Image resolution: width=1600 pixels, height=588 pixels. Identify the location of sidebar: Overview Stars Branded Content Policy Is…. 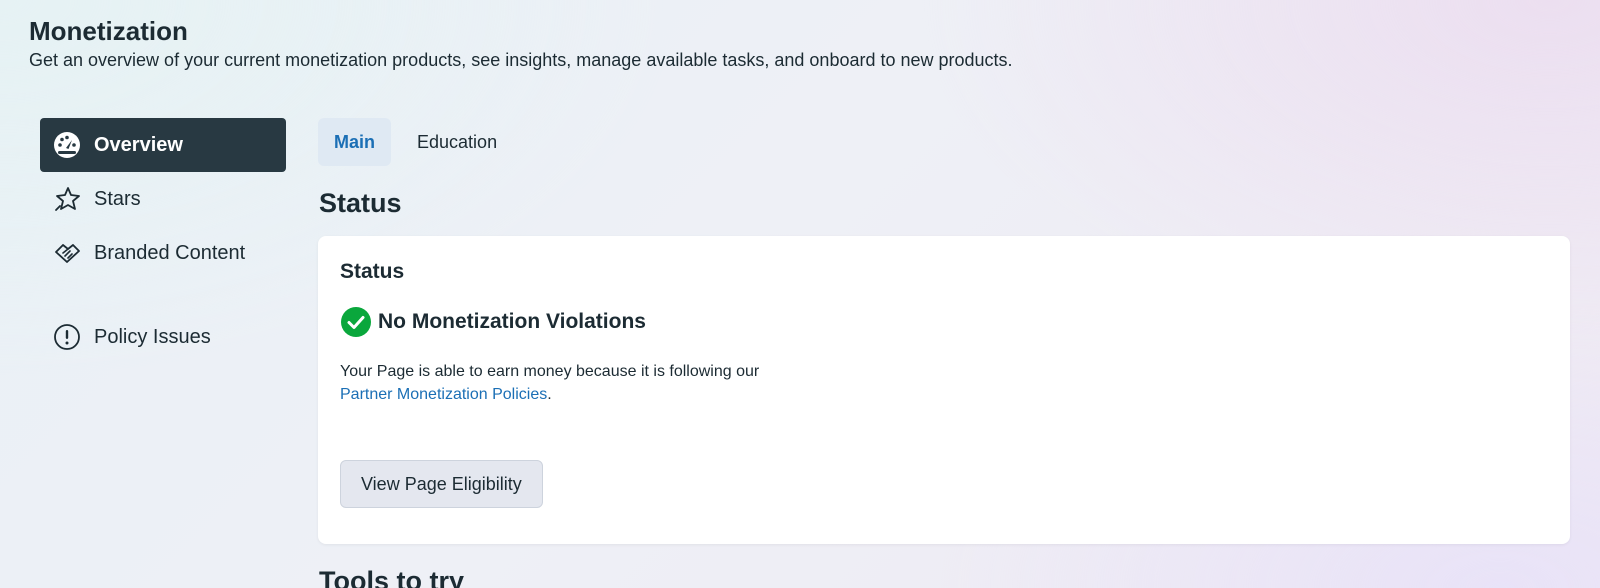
(163, 241).